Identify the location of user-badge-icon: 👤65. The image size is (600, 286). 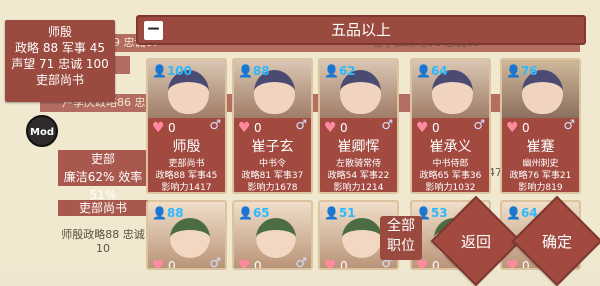
(254, 213).